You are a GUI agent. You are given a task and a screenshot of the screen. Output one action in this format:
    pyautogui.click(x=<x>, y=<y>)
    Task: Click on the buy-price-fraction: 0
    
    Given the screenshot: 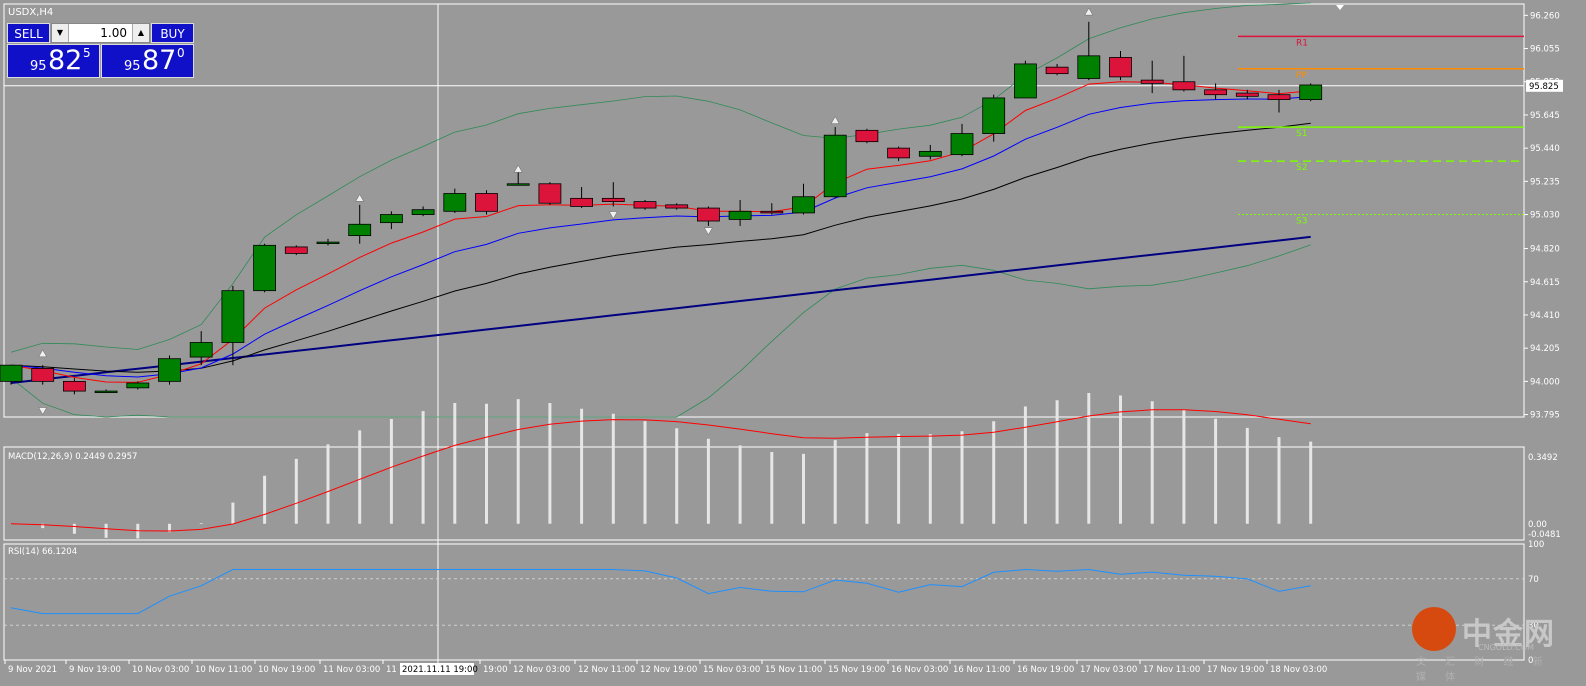 What is the action you would take?
    pyautogui.click(x=181, y=53)
    